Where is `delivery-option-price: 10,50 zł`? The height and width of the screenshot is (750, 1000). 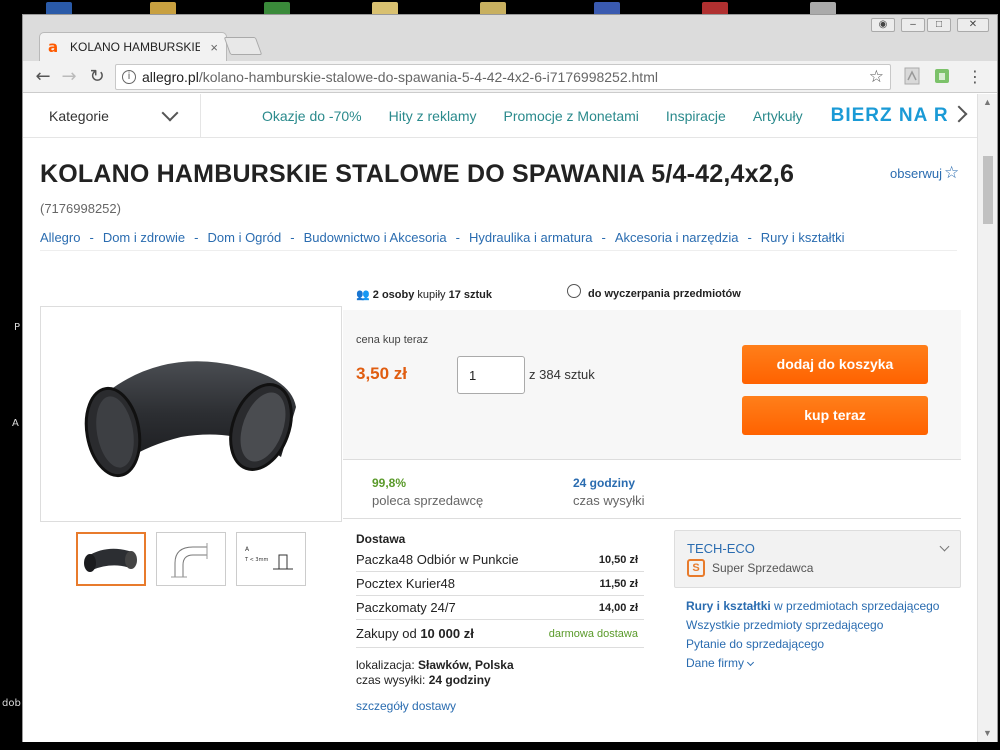
delivery-option-price: 10,50 zł is located at coordinates (618, 559).